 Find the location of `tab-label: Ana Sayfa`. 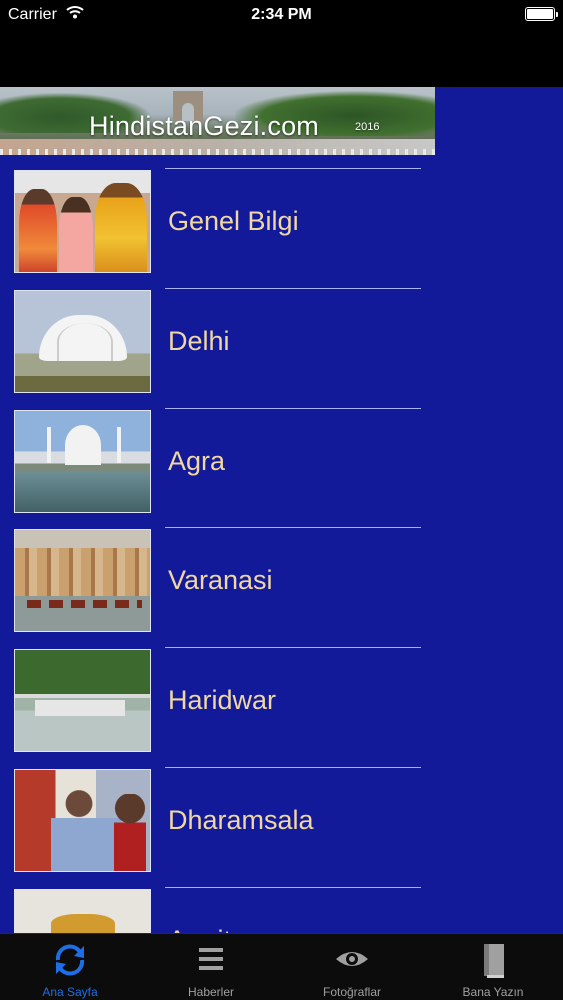

tab-label: Ana Sayfa is located at coordinates (70, 992).